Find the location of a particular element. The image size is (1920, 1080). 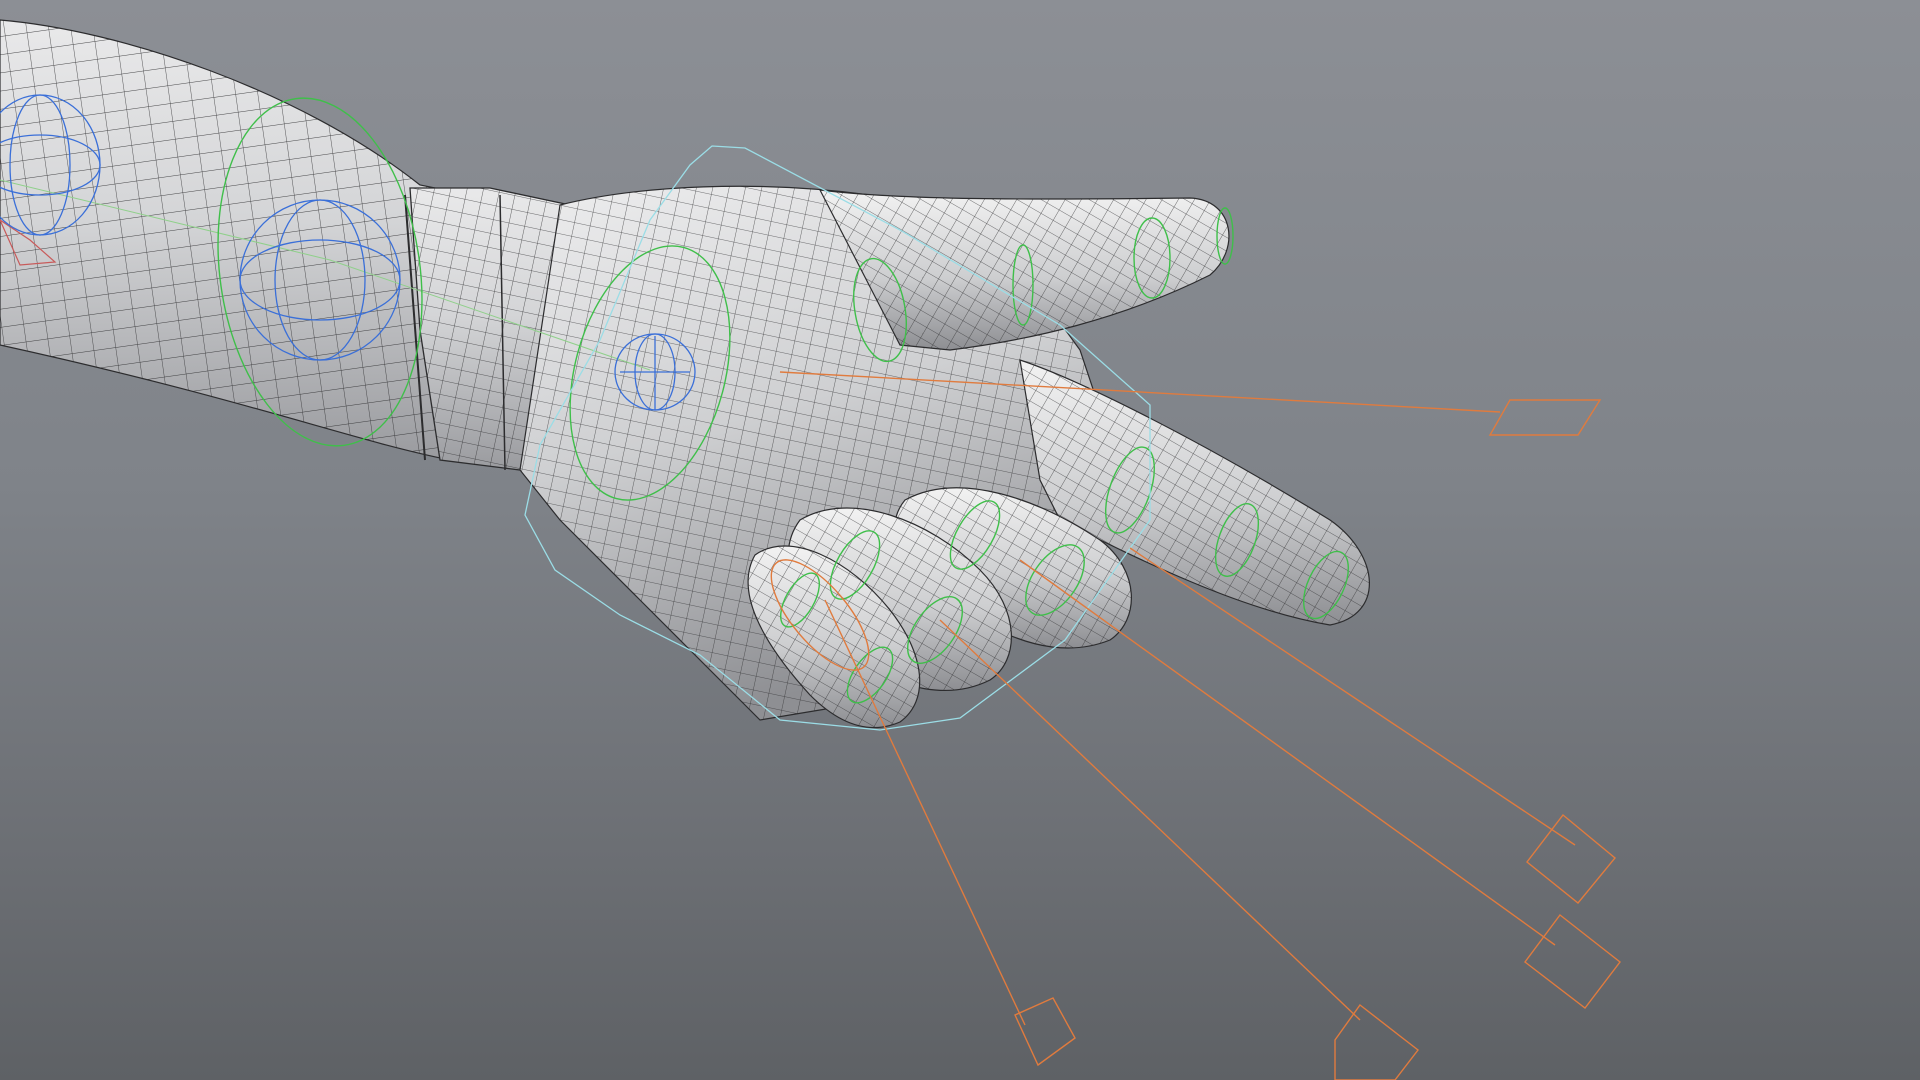

hand-joint is located at coordinates (655, 372).